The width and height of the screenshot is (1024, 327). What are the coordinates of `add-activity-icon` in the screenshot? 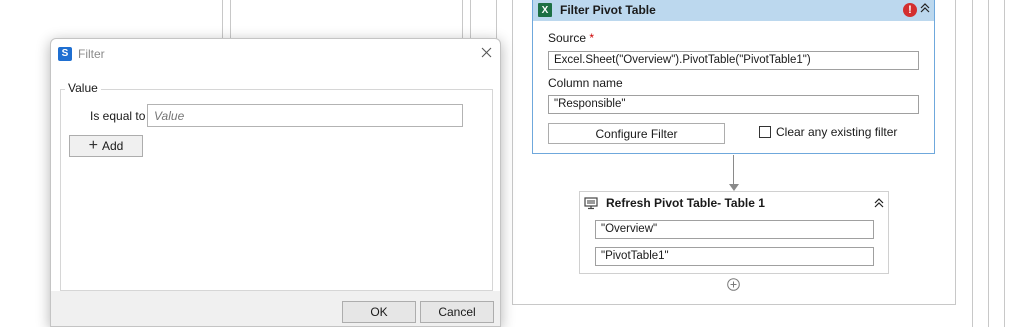 It's located at (733, 284).